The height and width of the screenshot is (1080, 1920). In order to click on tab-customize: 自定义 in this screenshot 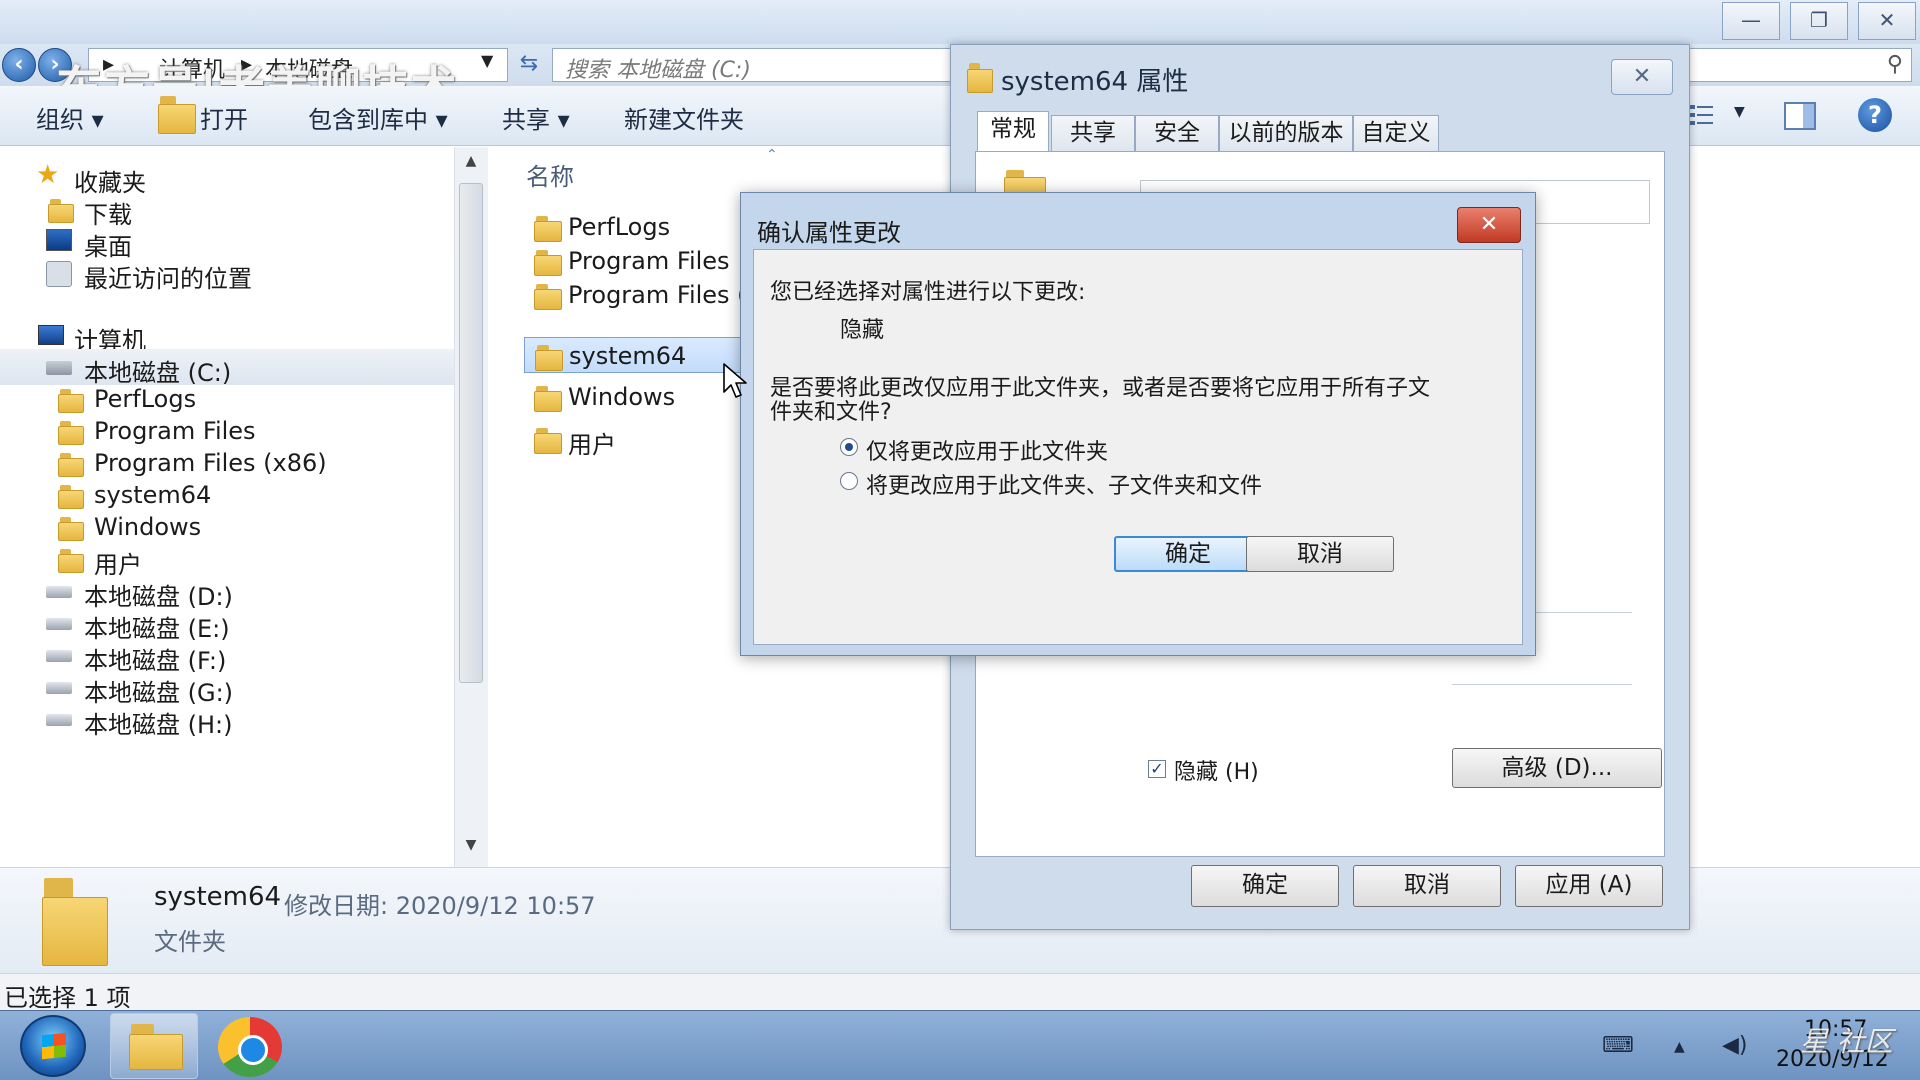, I will do `click(1396, 133)`.